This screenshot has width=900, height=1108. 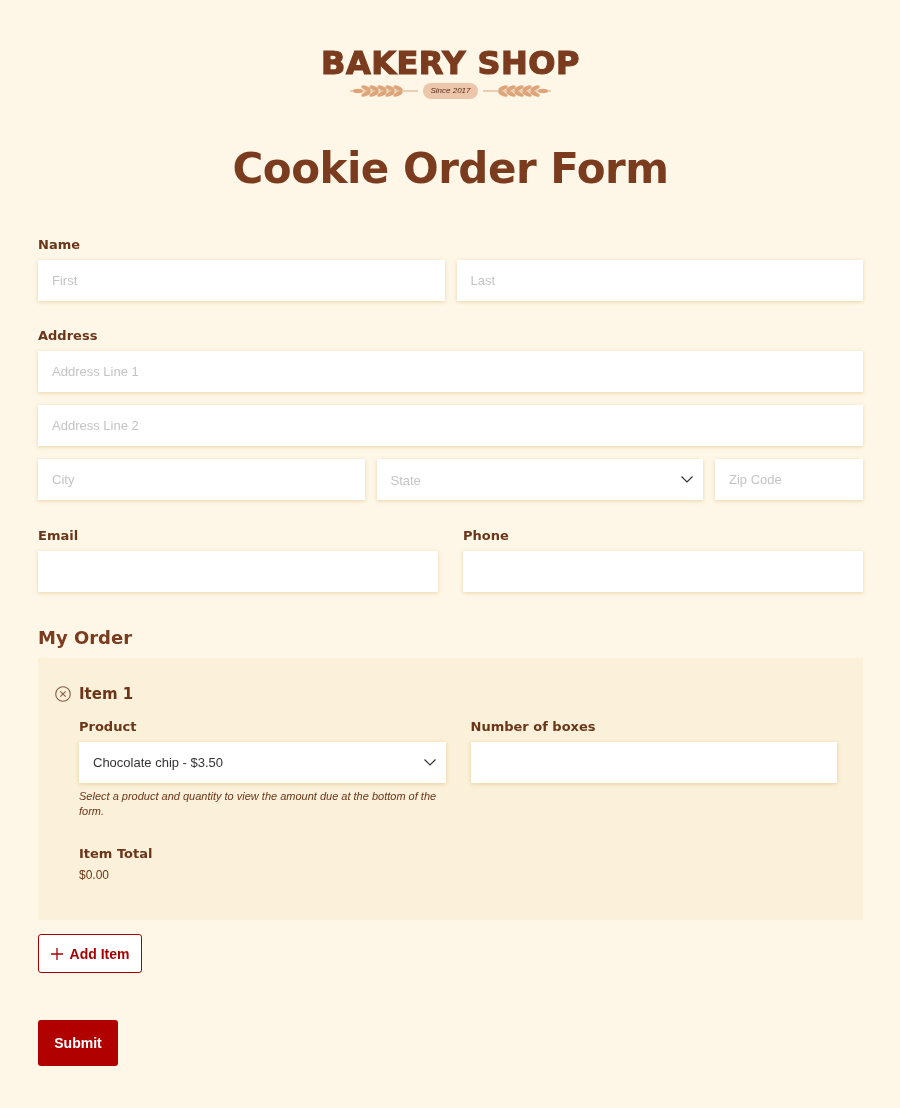 I want to click on logo-wordmark: BAKERY SHOP, so click(x=450, y=63).